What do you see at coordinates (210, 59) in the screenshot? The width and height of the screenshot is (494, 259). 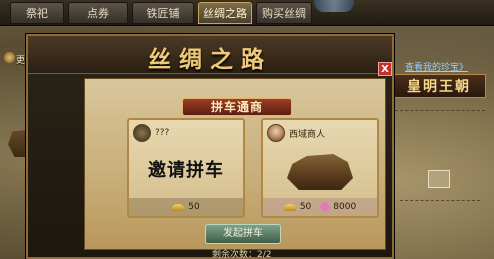 I see `dialog-title: 丝绸之路` at bounding box center [210, 59].